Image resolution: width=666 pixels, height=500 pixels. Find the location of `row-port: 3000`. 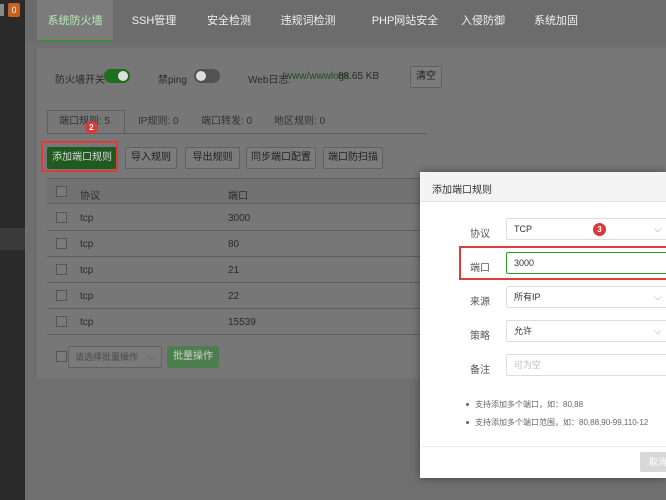

row-port: 3000 is located at coordinates (239, 218).